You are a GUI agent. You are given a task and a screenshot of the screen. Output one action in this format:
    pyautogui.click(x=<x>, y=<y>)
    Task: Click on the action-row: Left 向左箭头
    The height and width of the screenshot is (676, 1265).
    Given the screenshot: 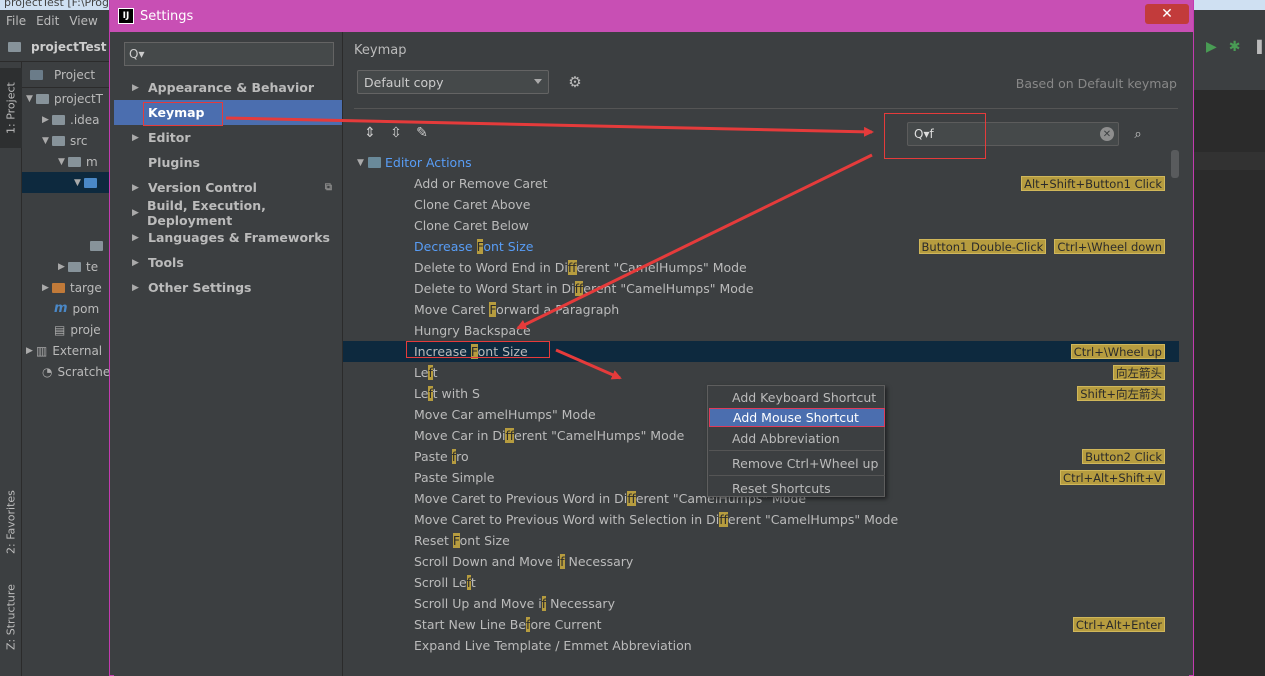 What is the action you would take?
    pyautogui.click(x=761, y=372)
    